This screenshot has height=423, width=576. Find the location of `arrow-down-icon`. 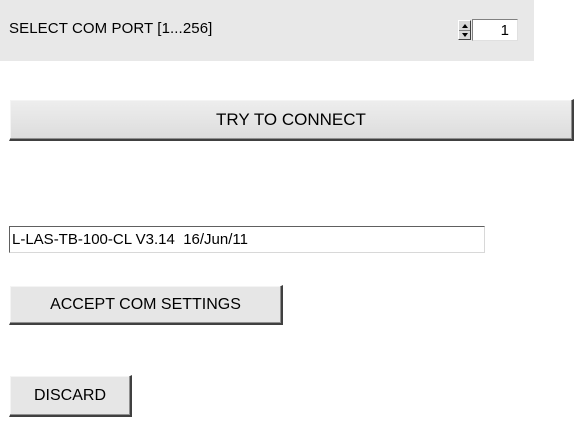

arrow-down-icon is located at coordinates (464, 34).